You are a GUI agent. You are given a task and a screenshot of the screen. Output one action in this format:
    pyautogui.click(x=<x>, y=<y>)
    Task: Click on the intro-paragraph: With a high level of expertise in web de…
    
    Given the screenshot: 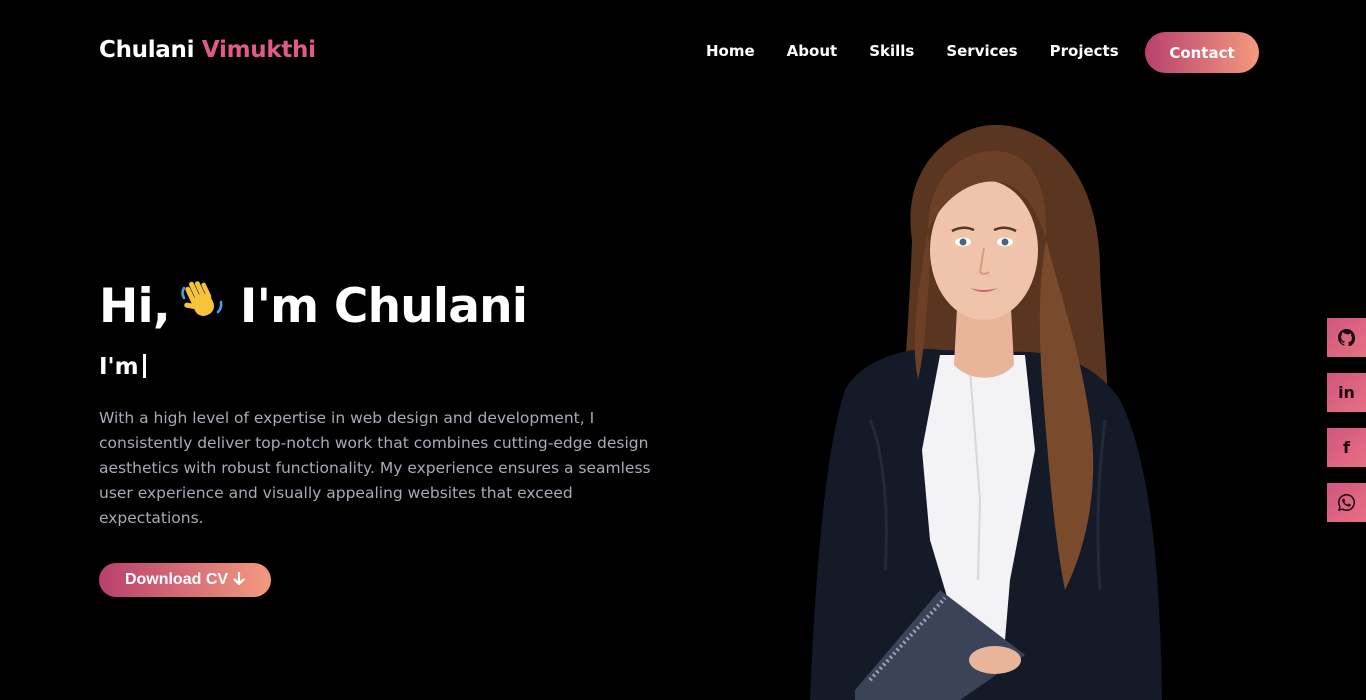 What is the action you would take?
    pyautogui.click(x=375, y=468)
    